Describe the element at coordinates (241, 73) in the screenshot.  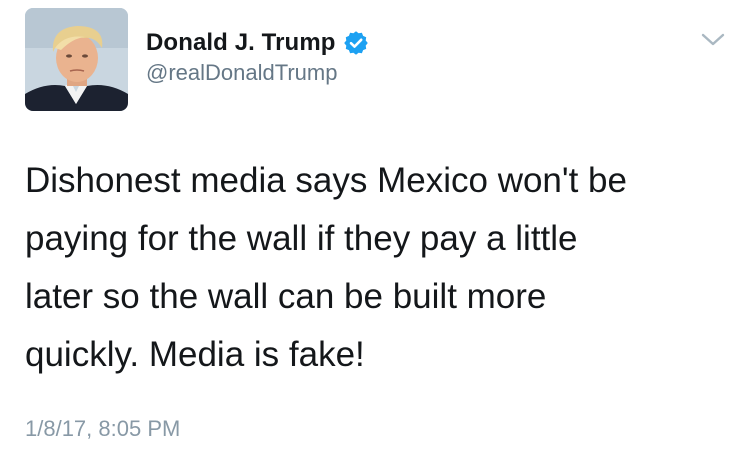
I see `author-handle: @realDonaldTrump` at that location.